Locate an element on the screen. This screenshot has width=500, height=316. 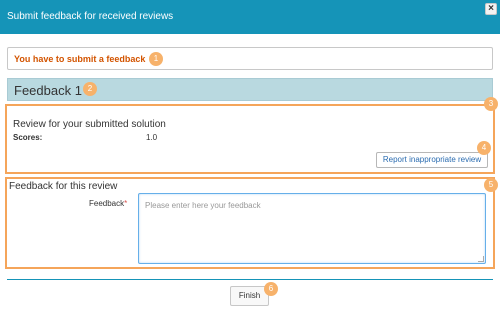
report-review-button: Report inappropriate review is located at coordinates (432, 160).